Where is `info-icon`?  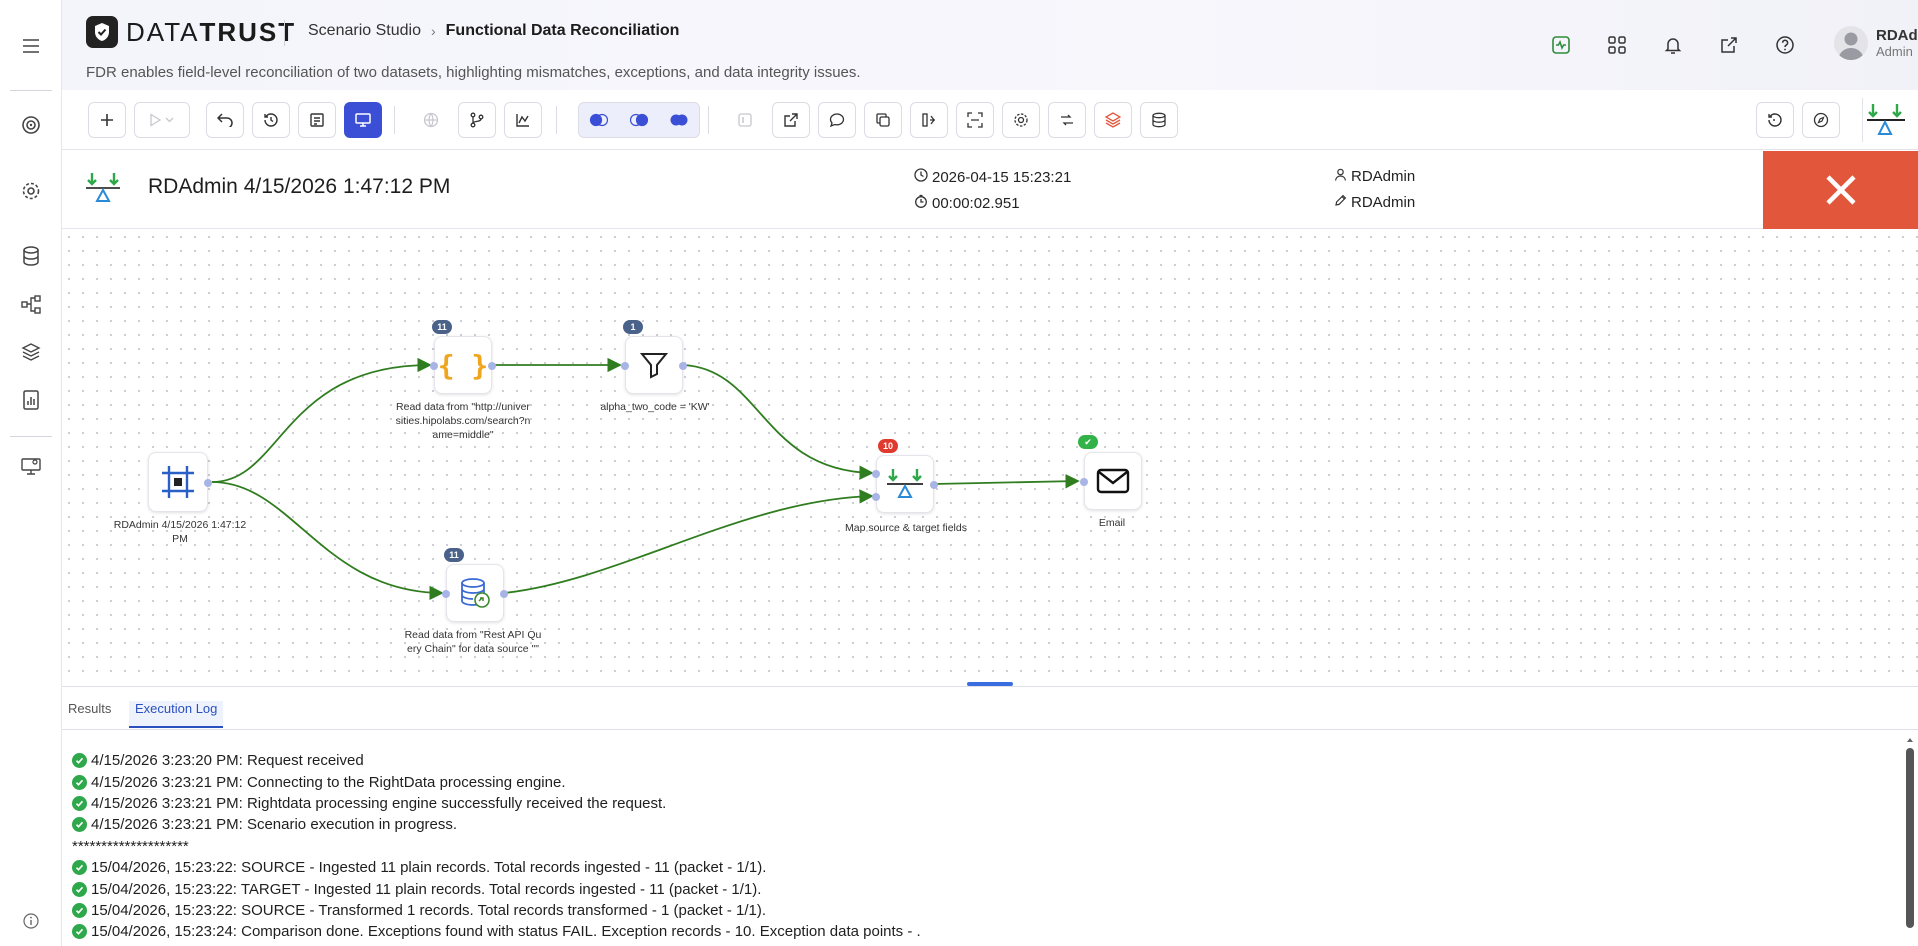
info-icon is located at coordinates (31, 921).